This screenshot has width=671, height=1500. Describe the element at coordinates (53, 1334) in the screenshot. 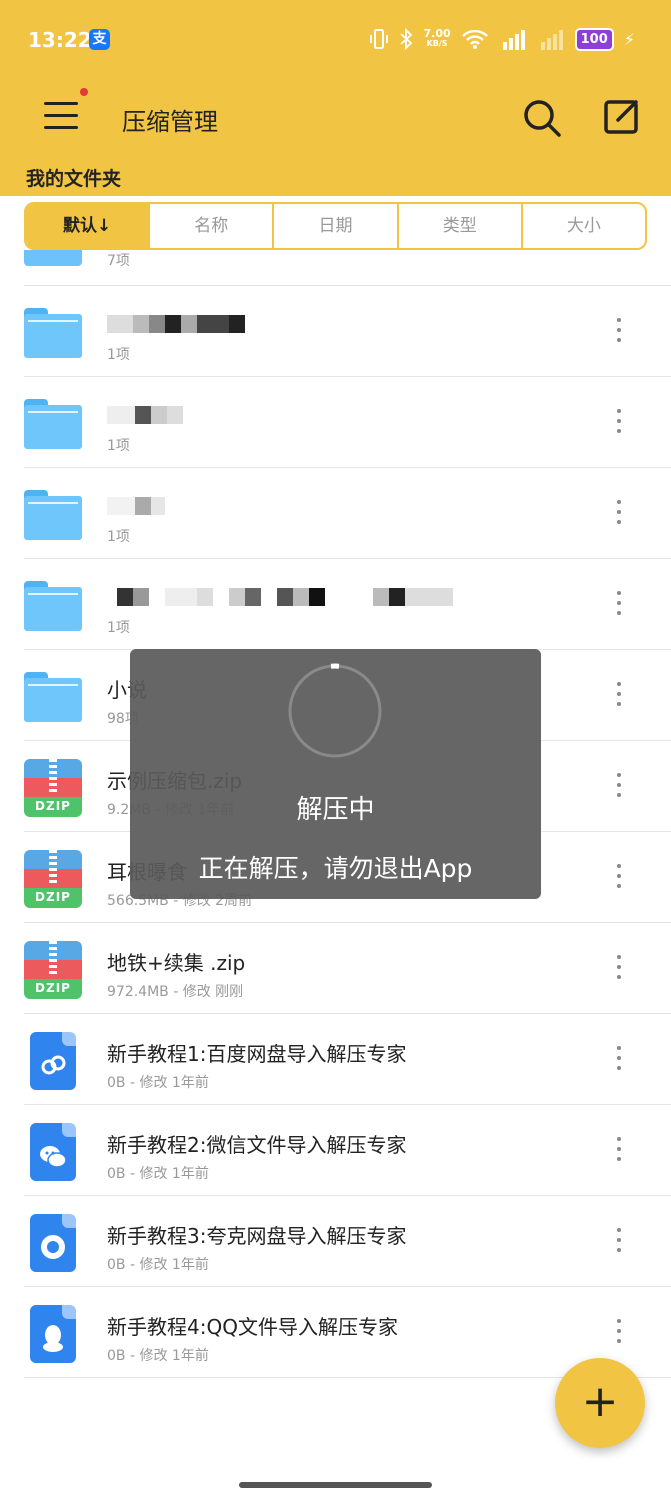

I see `qq-icon` at that location.